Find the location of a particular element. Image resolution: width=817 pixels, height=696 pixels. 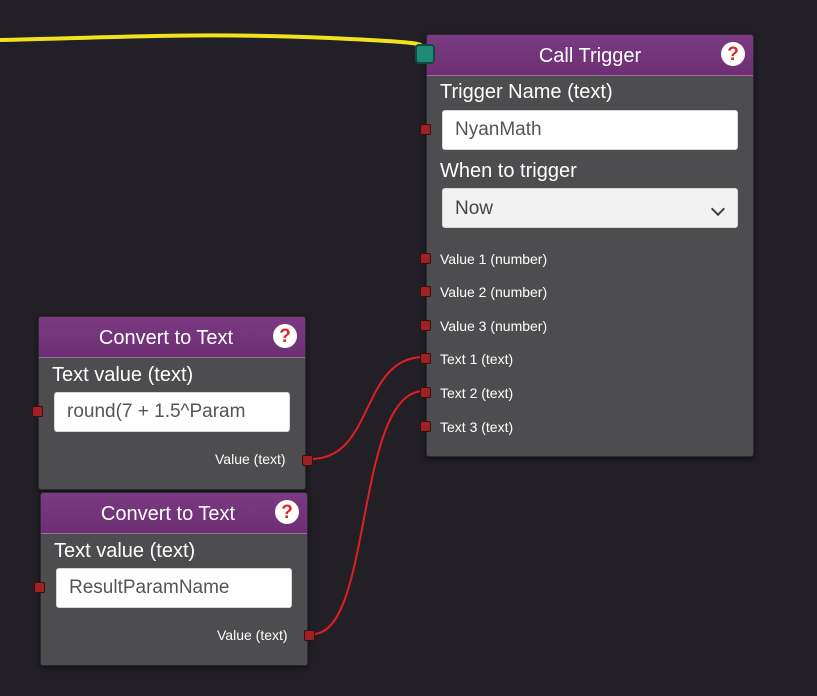

input-label-text2: Text 2 (text) is located at coordinates (477, 393).